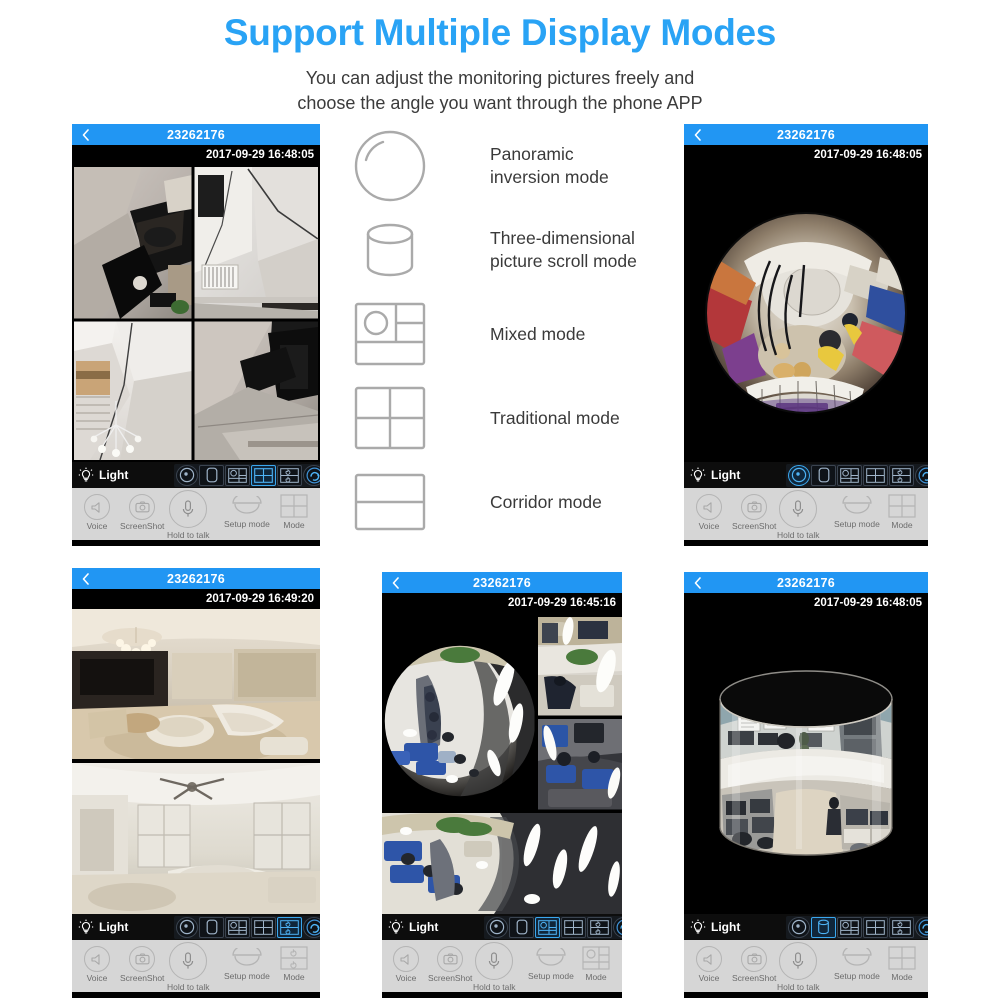  Describe the element at coordinates (395, 418) in the screenshot. I see `grid-four-icon` at that location.